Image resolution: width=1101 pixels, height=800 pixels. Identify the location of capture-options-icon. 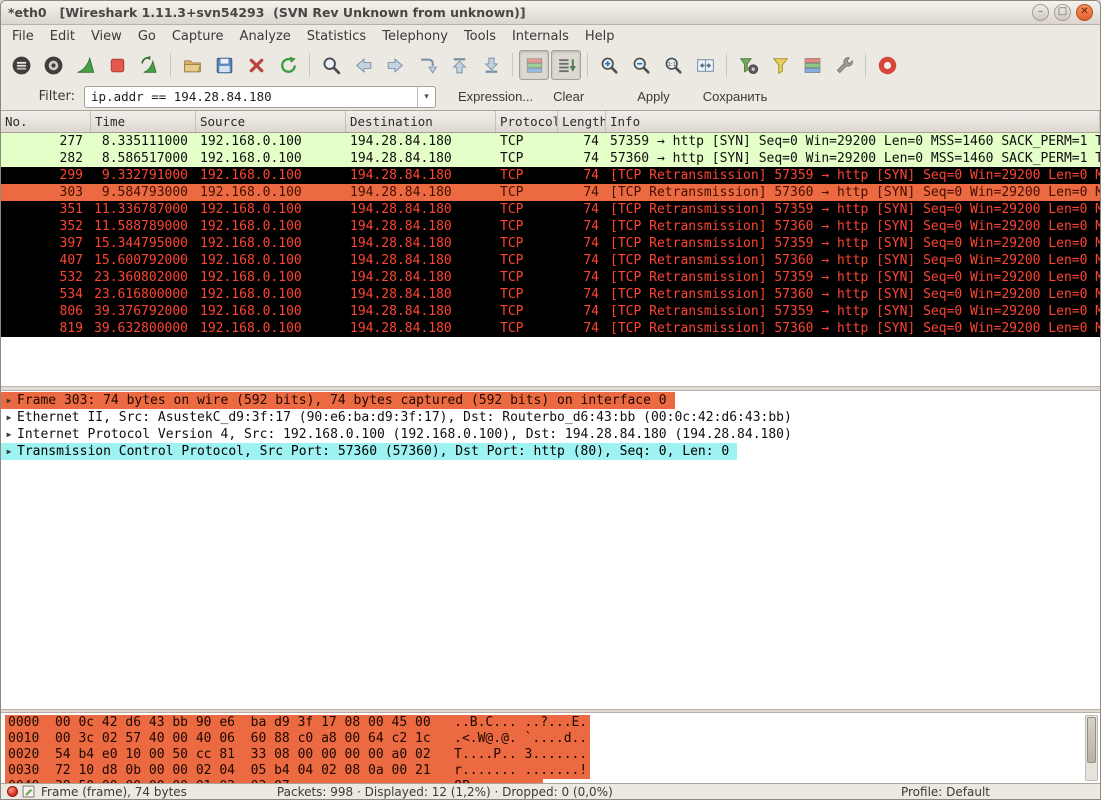
(53, 65).